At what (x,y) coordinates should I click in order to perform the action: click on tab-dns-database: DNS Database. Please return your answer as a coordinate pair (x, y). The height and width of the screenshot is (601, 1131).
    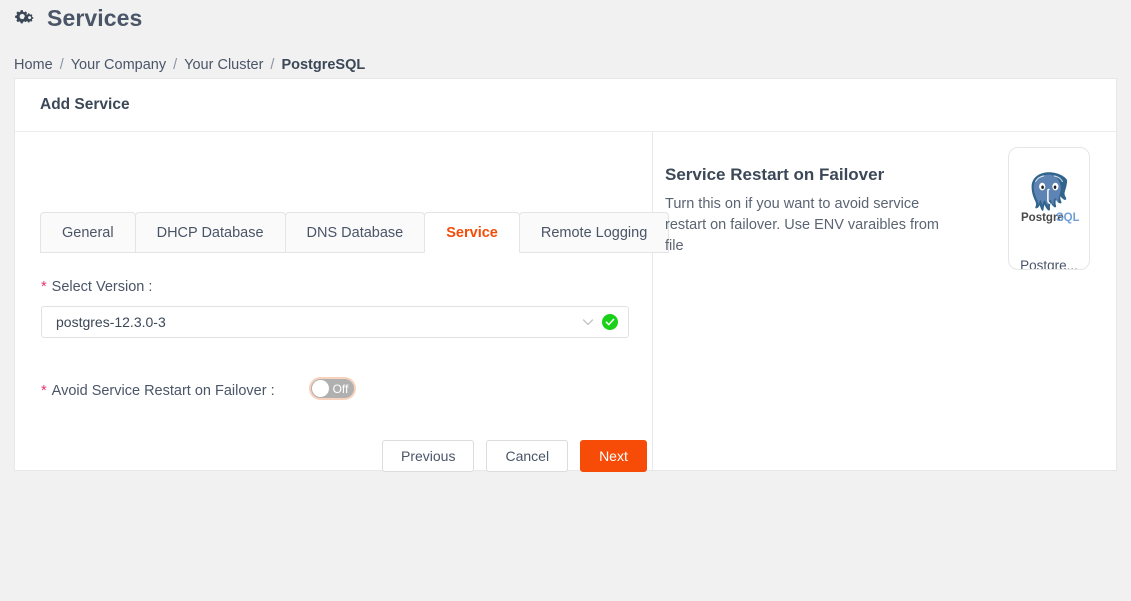
    Looking at the image, I should click on (355, 232).